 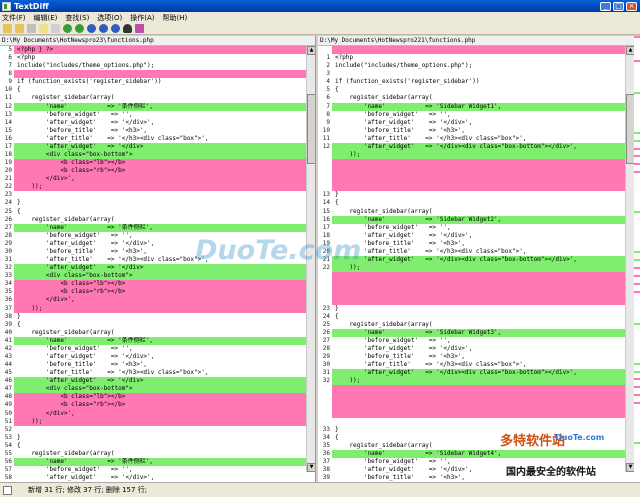 I want to click on code-line: 16 'name' => 'Sidebar Widget2',, so click(x=476, y=219).